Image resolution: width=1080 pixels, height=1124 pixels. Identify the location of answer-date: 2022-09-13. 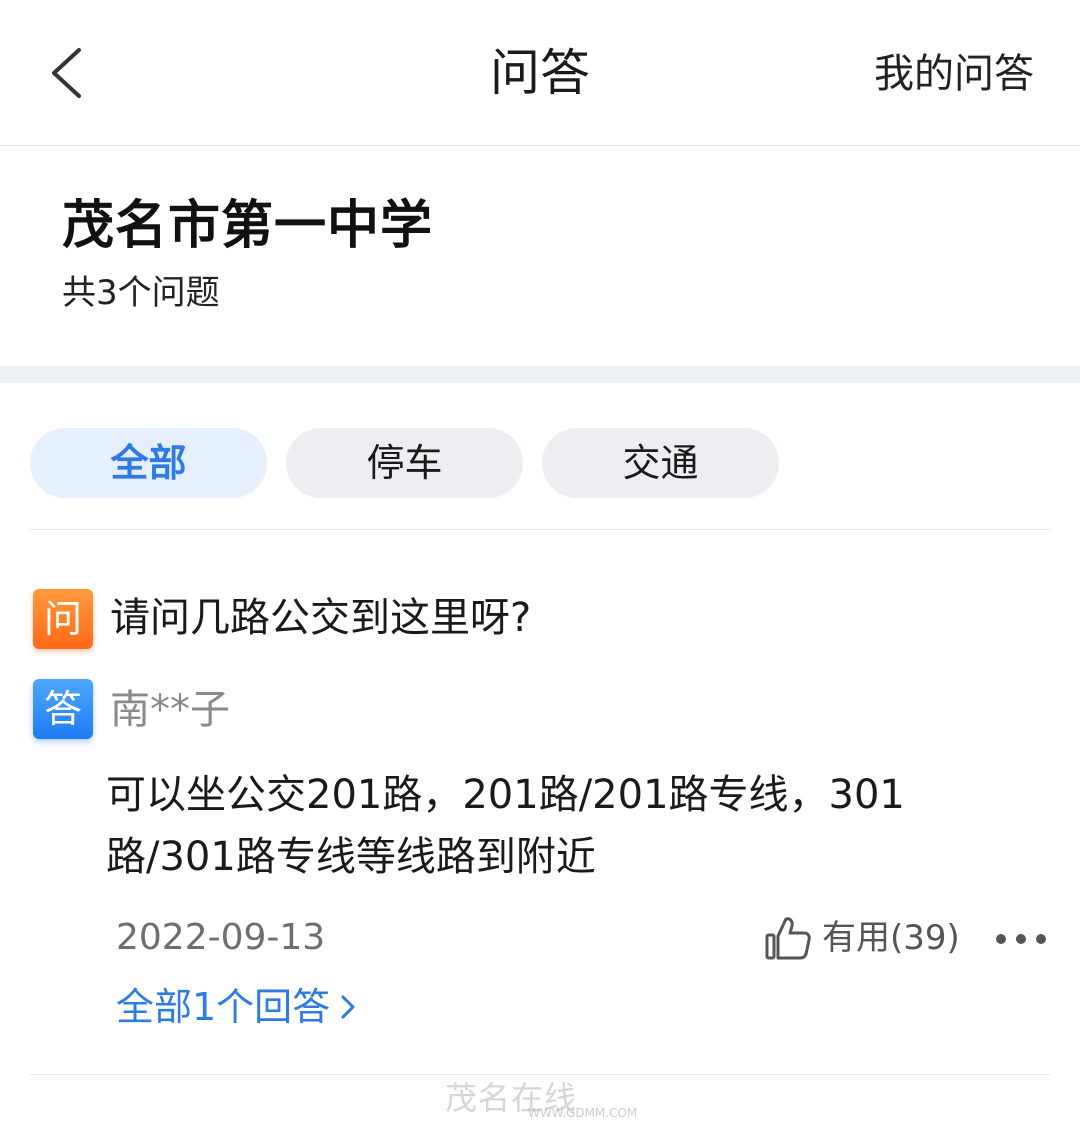
(221, 937).